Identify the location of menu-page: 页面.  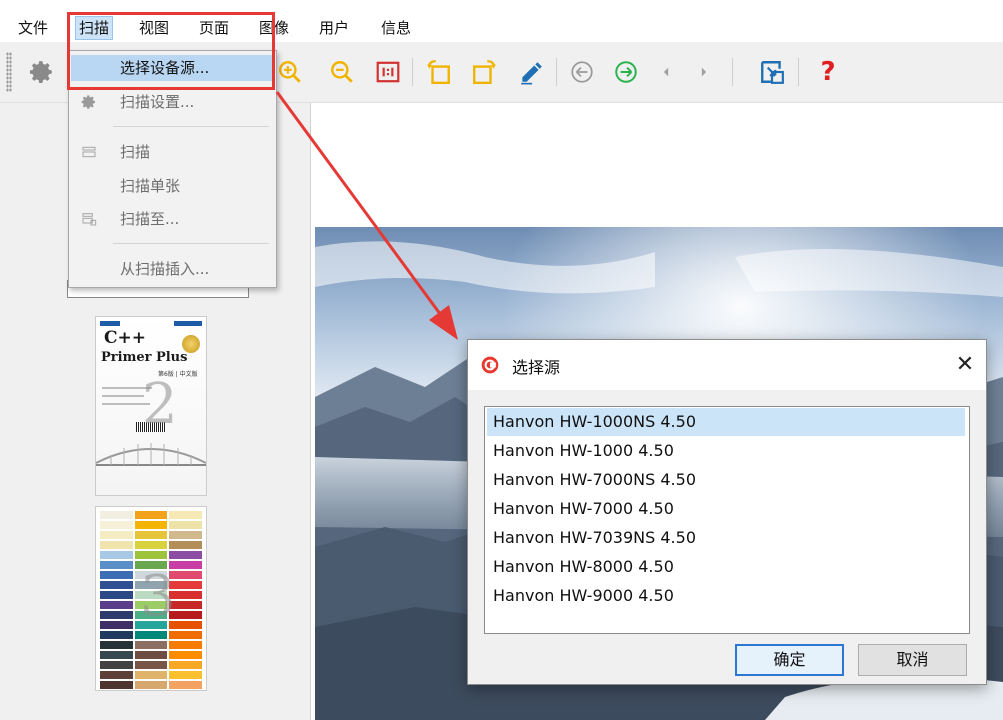
(214, 28).